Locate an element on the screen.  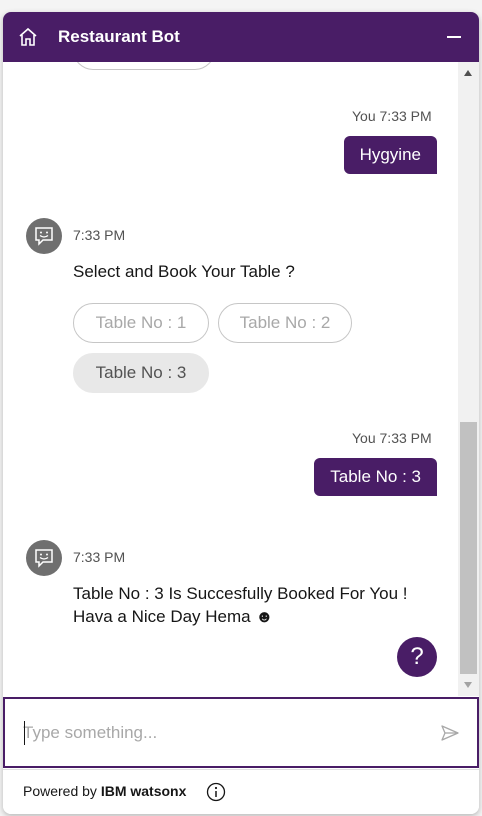
option-chip-table-3: Table No : 3 is located at coordinates (141, 373).